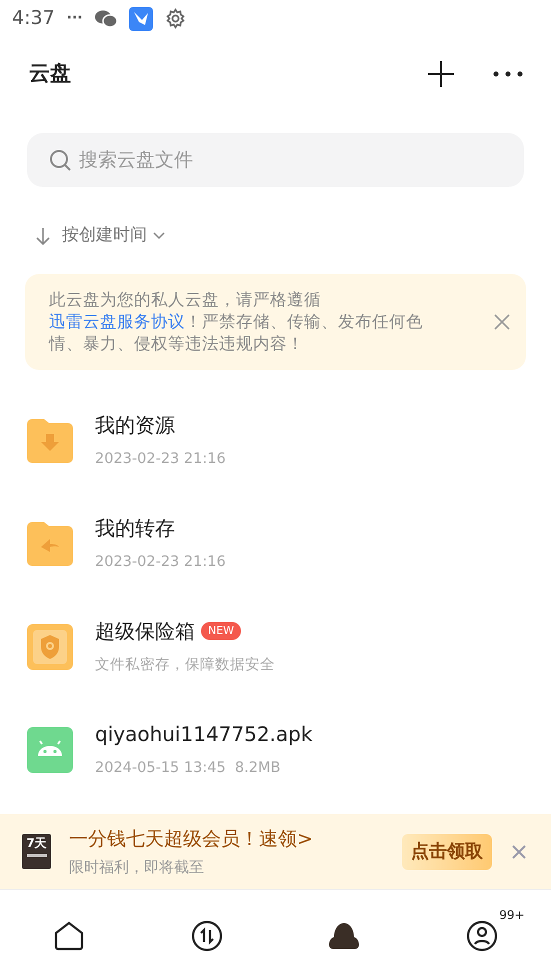  What do you see at coordinates (145, 631) in the screenshot?
I see `file-name: 超级保险箱` at bounding box center [145, 631].